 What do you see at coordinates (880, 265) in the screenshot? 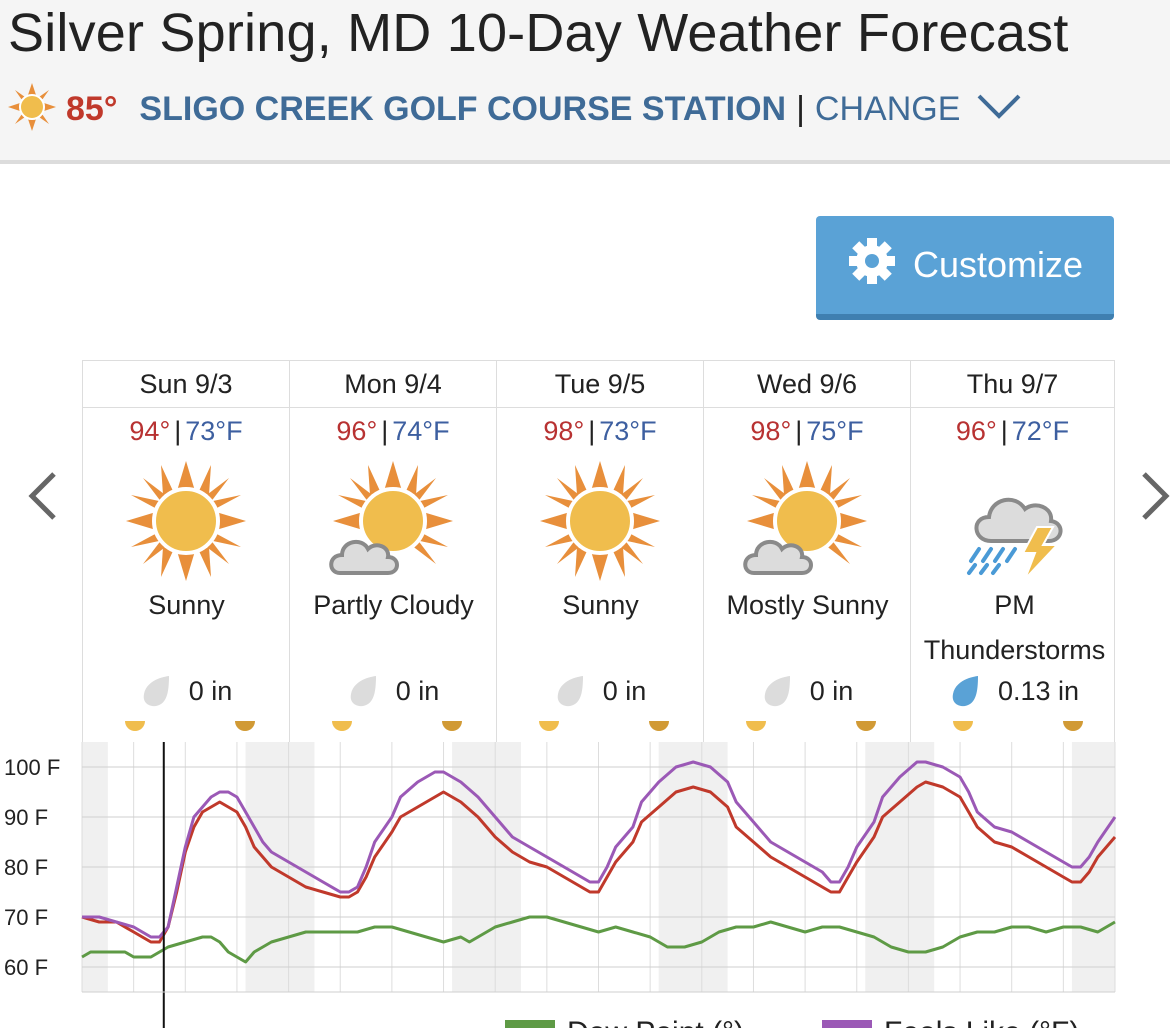
I see `gear-icon` at bounding box center [880, 265].